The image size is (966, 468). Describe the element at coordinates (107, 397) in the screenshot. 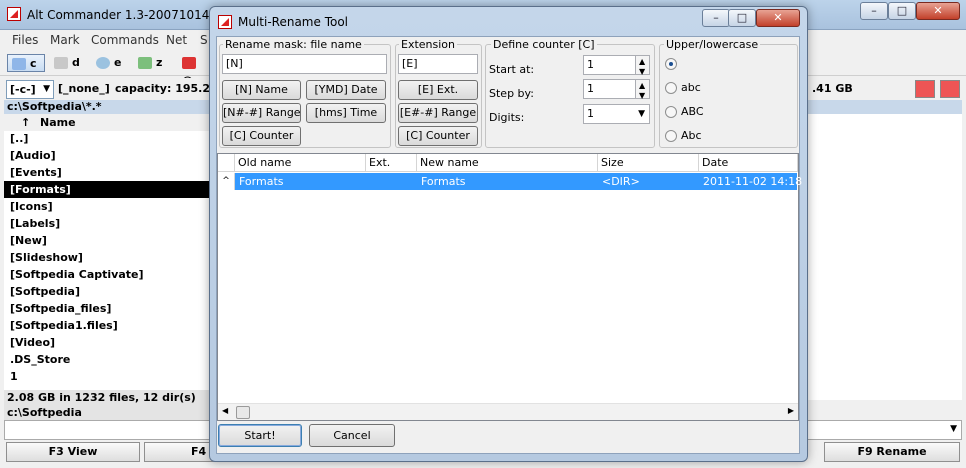

I see `panel-status: 2.08 GB in 1232 files, 12 dir(s)` at that location.